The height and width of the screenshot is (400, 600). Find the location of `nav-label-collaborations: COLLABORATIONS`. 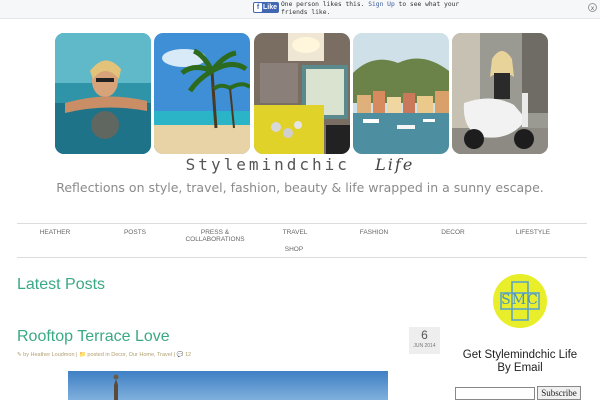

nav-label-collaborations: COLLABORATIONS is located at coordinates (215, 239).